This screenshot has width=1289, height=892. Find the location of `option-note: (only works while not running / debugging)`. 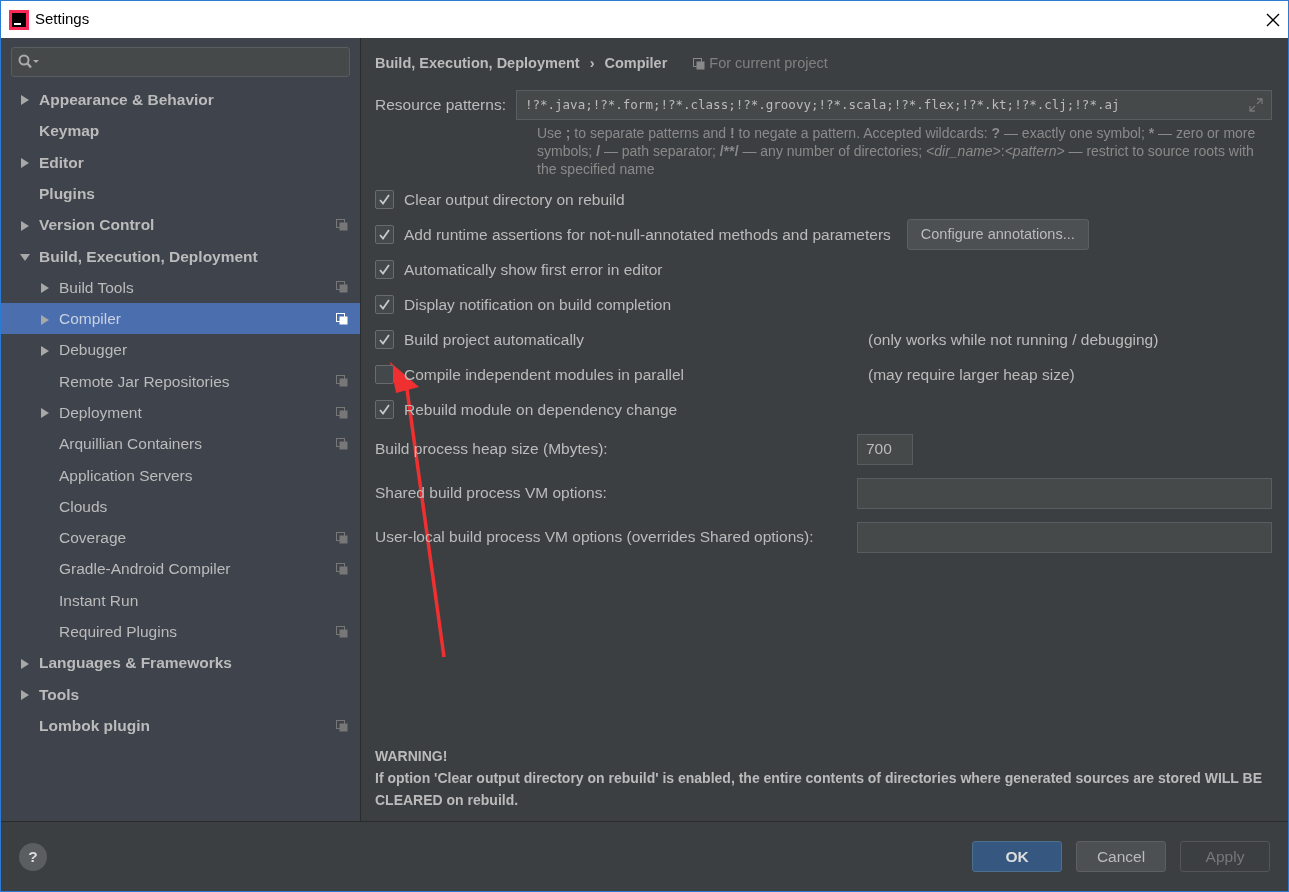

option-note: (only works while not running / debugging) is located at coordinates (1013, 339).